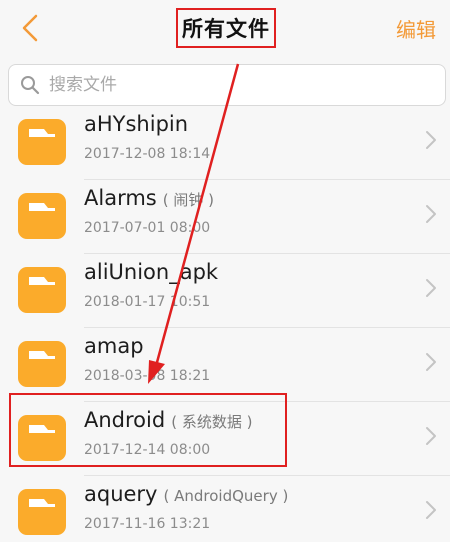 Image resolution: width=450 pixels, height=542 pixels. I want to click on file-date: 2017-07-01 08:00, so click(147, 228).